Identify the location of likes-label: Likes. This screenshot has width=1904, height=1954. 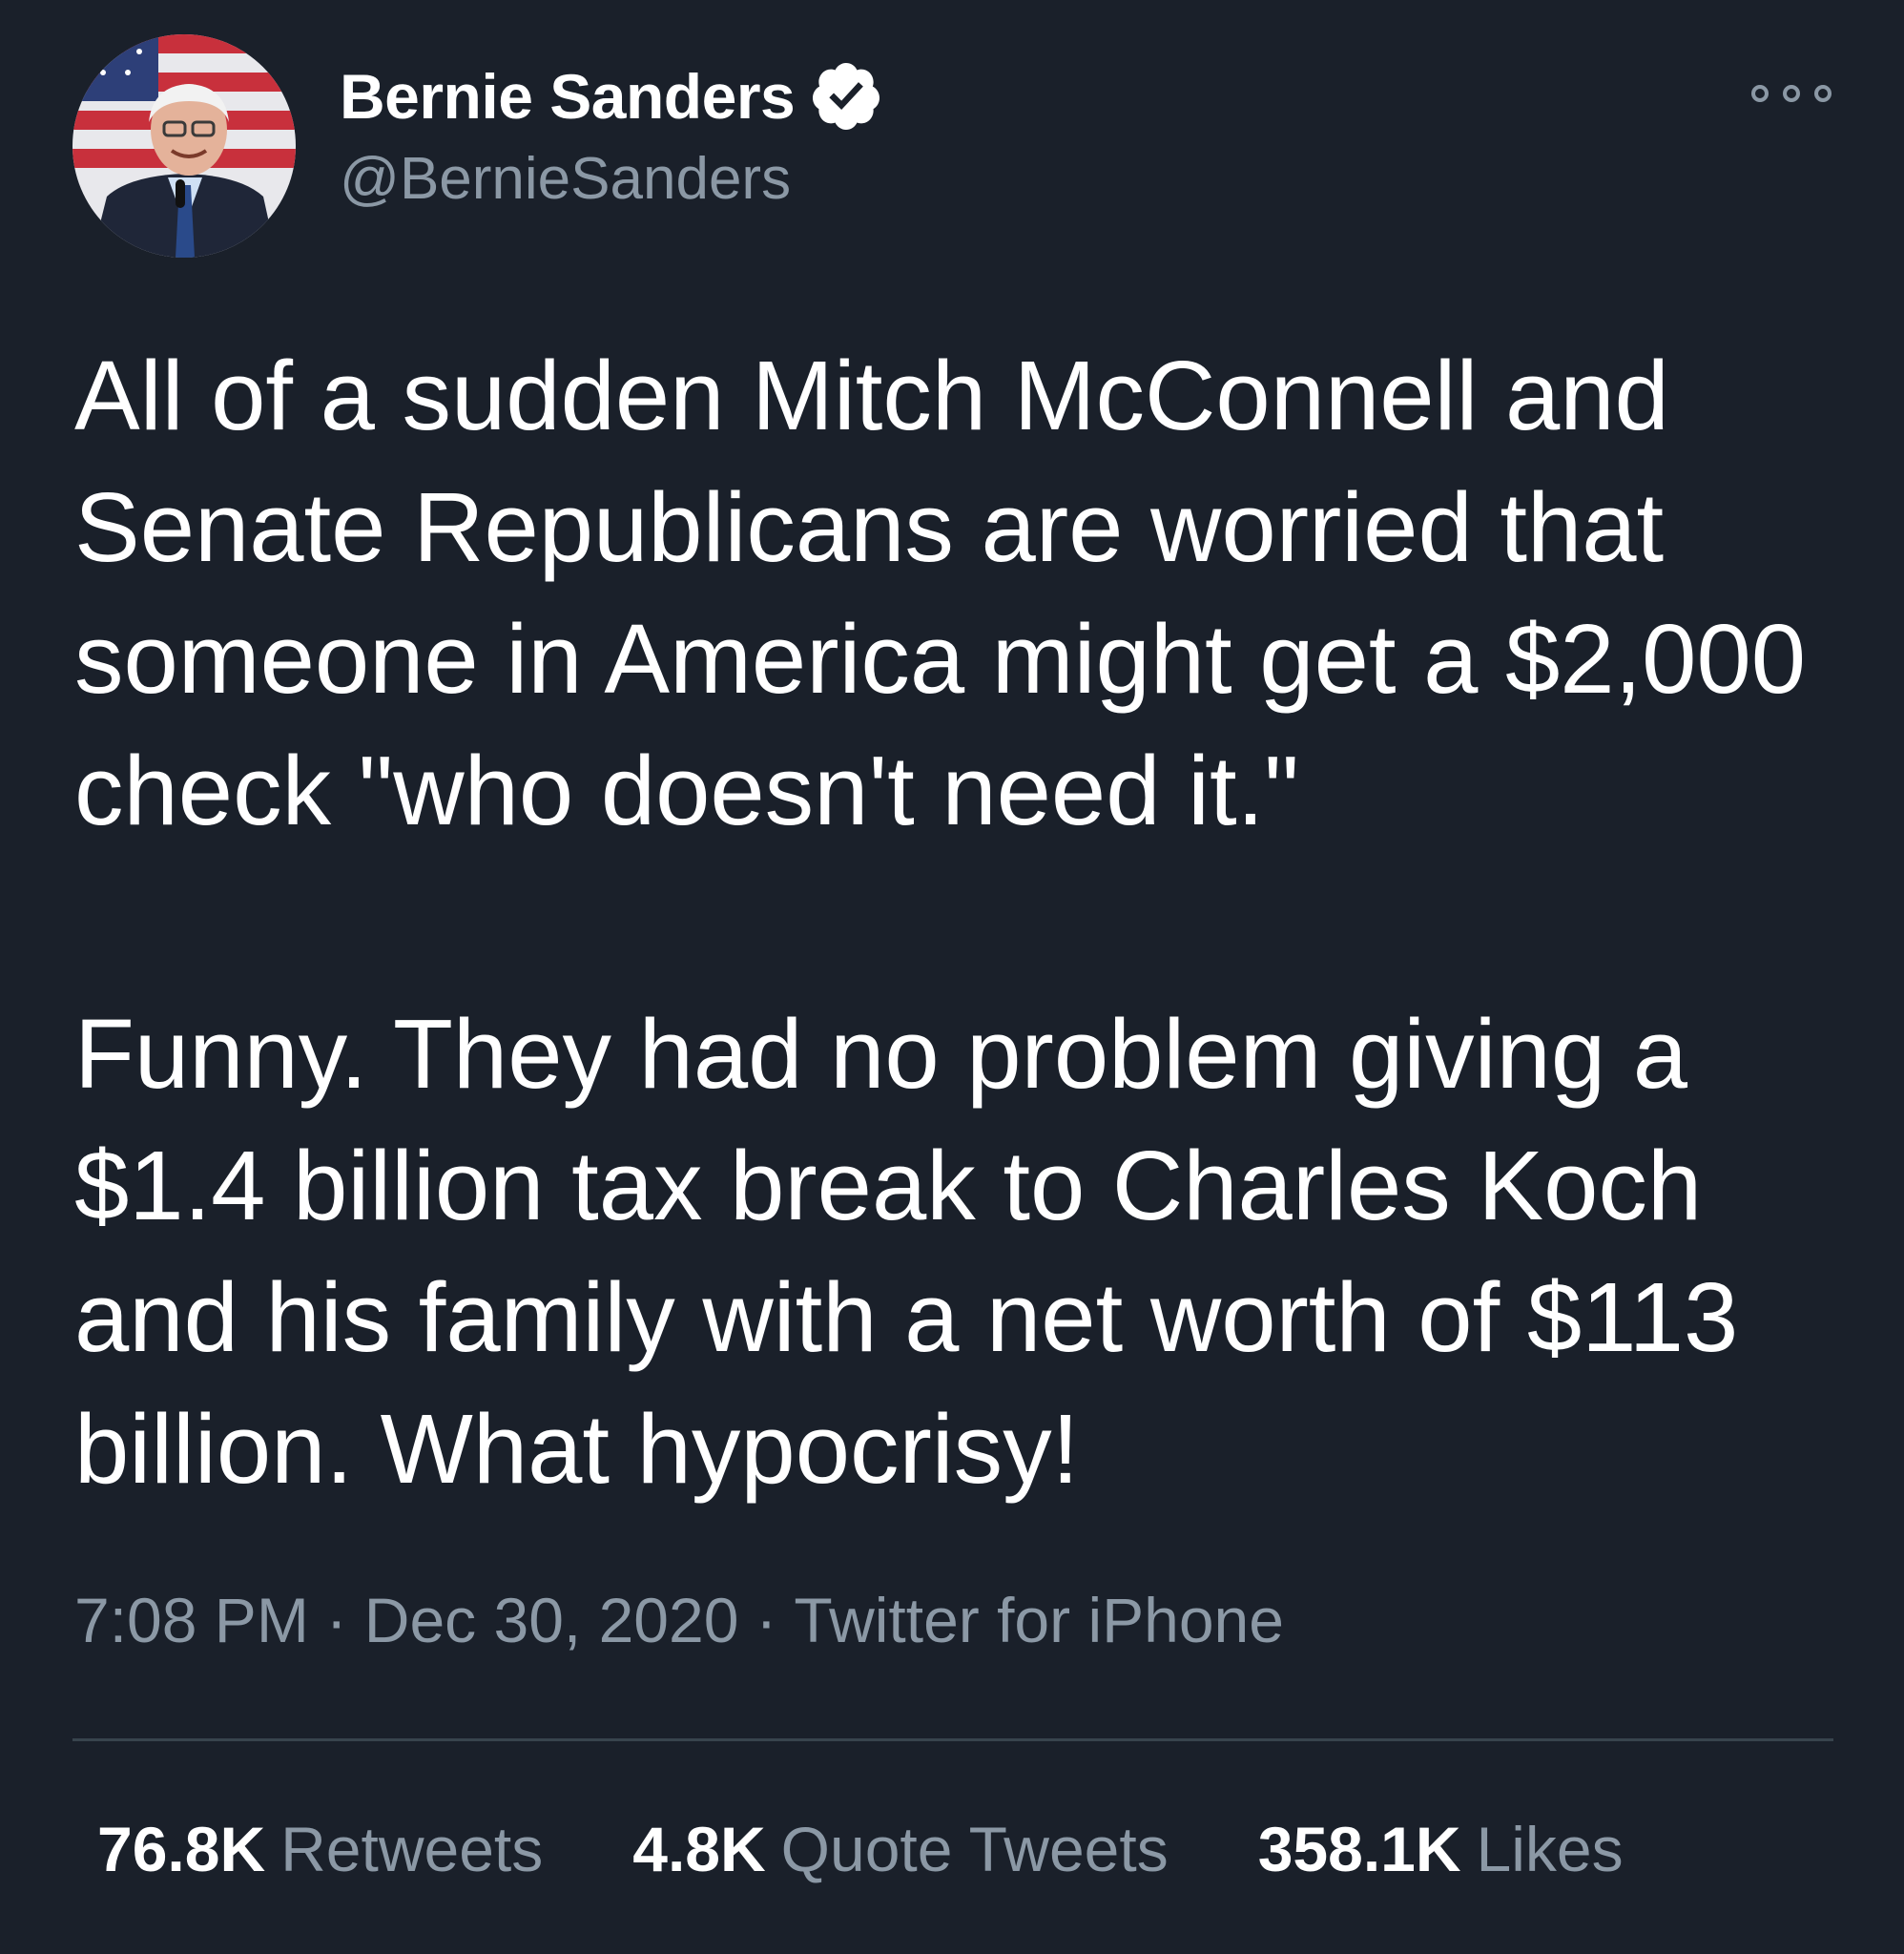
(1550, 1849).